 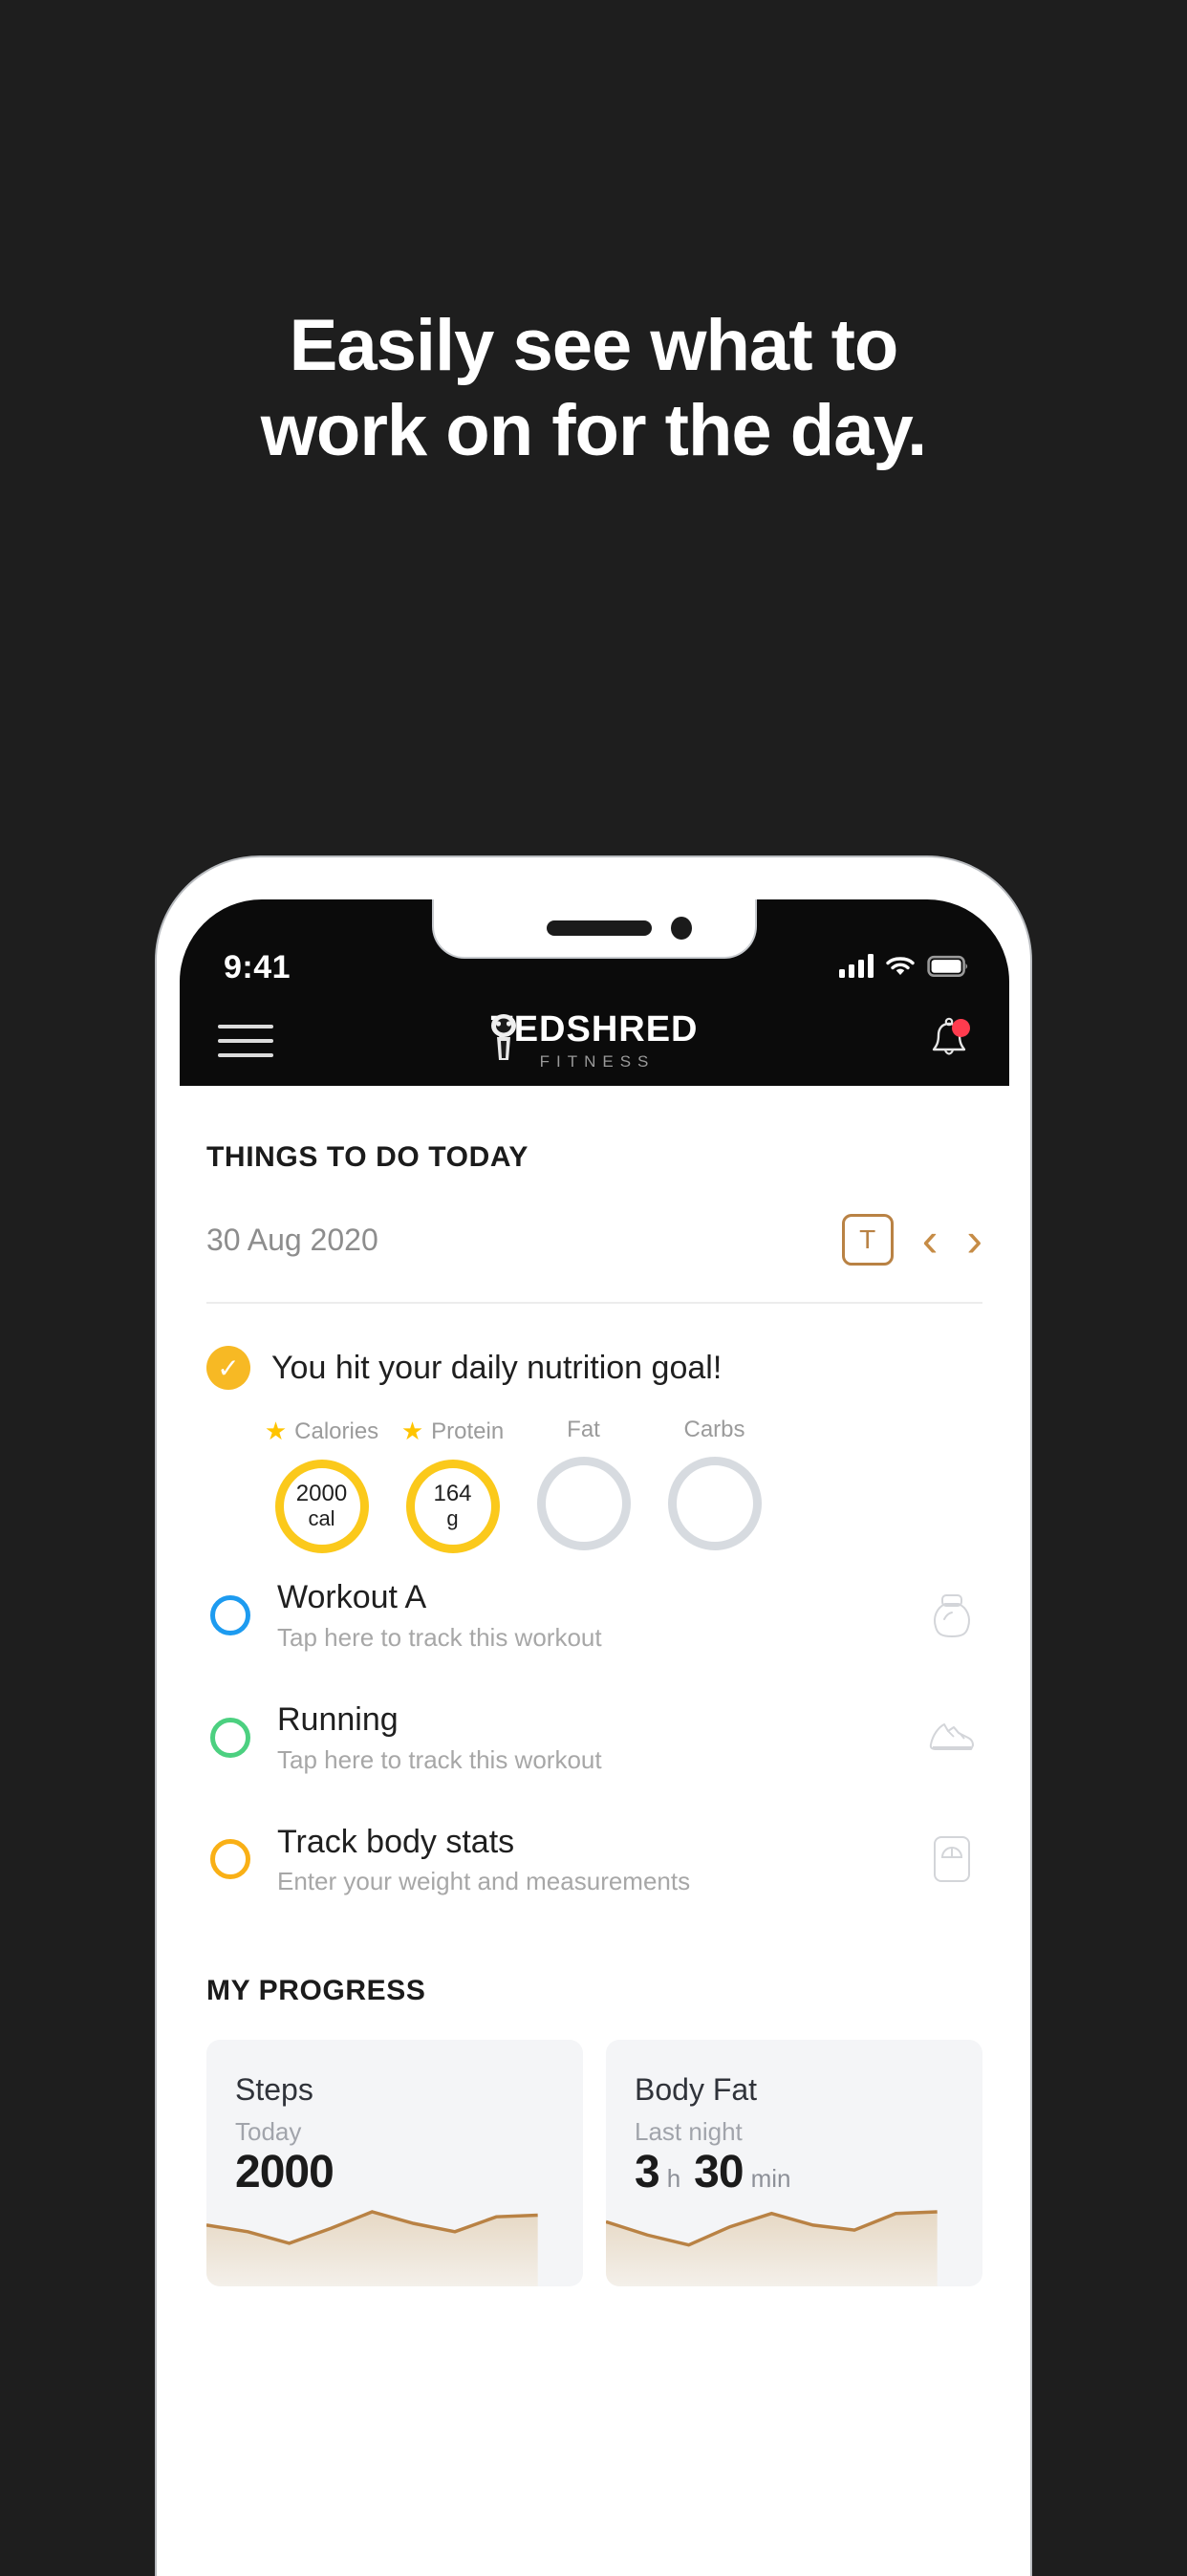 What do you see at coordinates (292, 1239) in the screenshot?
I see `selected-date: 30 Aug 2020` at bounding box center [292, 1239].